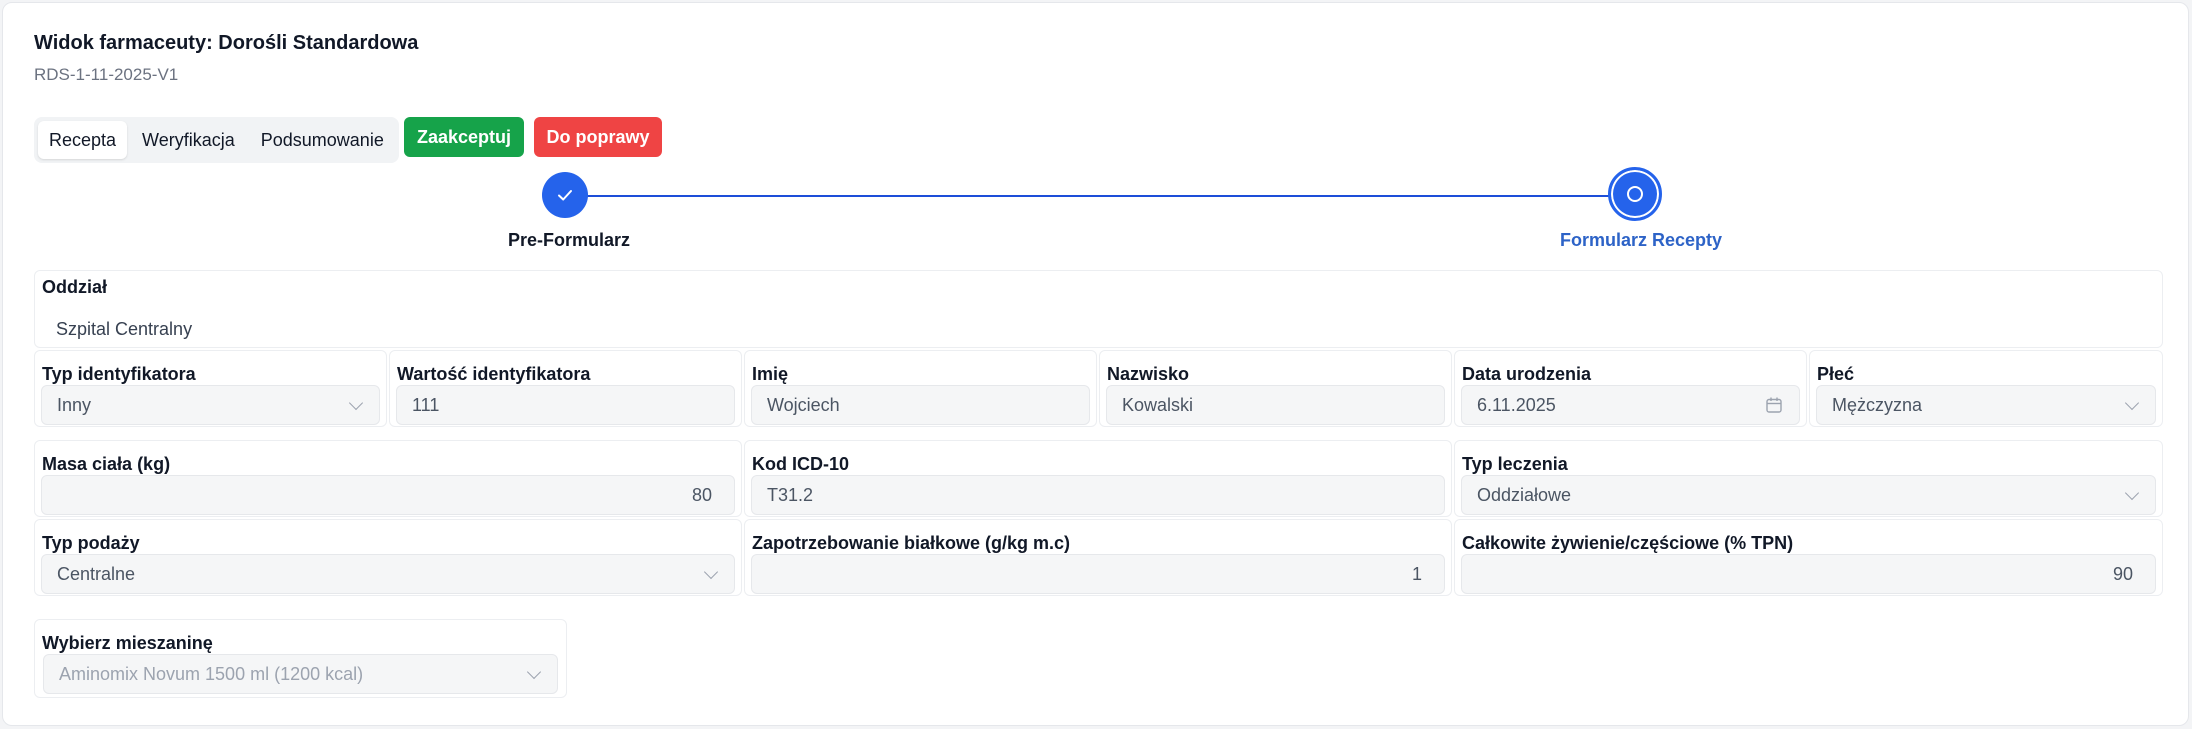 This screenshot has height=729, width=2192. What do you see at coordinates (388, 574) in the screenshot?
I see `supply-type-select: Centralne` at bounding box center [388, 574].